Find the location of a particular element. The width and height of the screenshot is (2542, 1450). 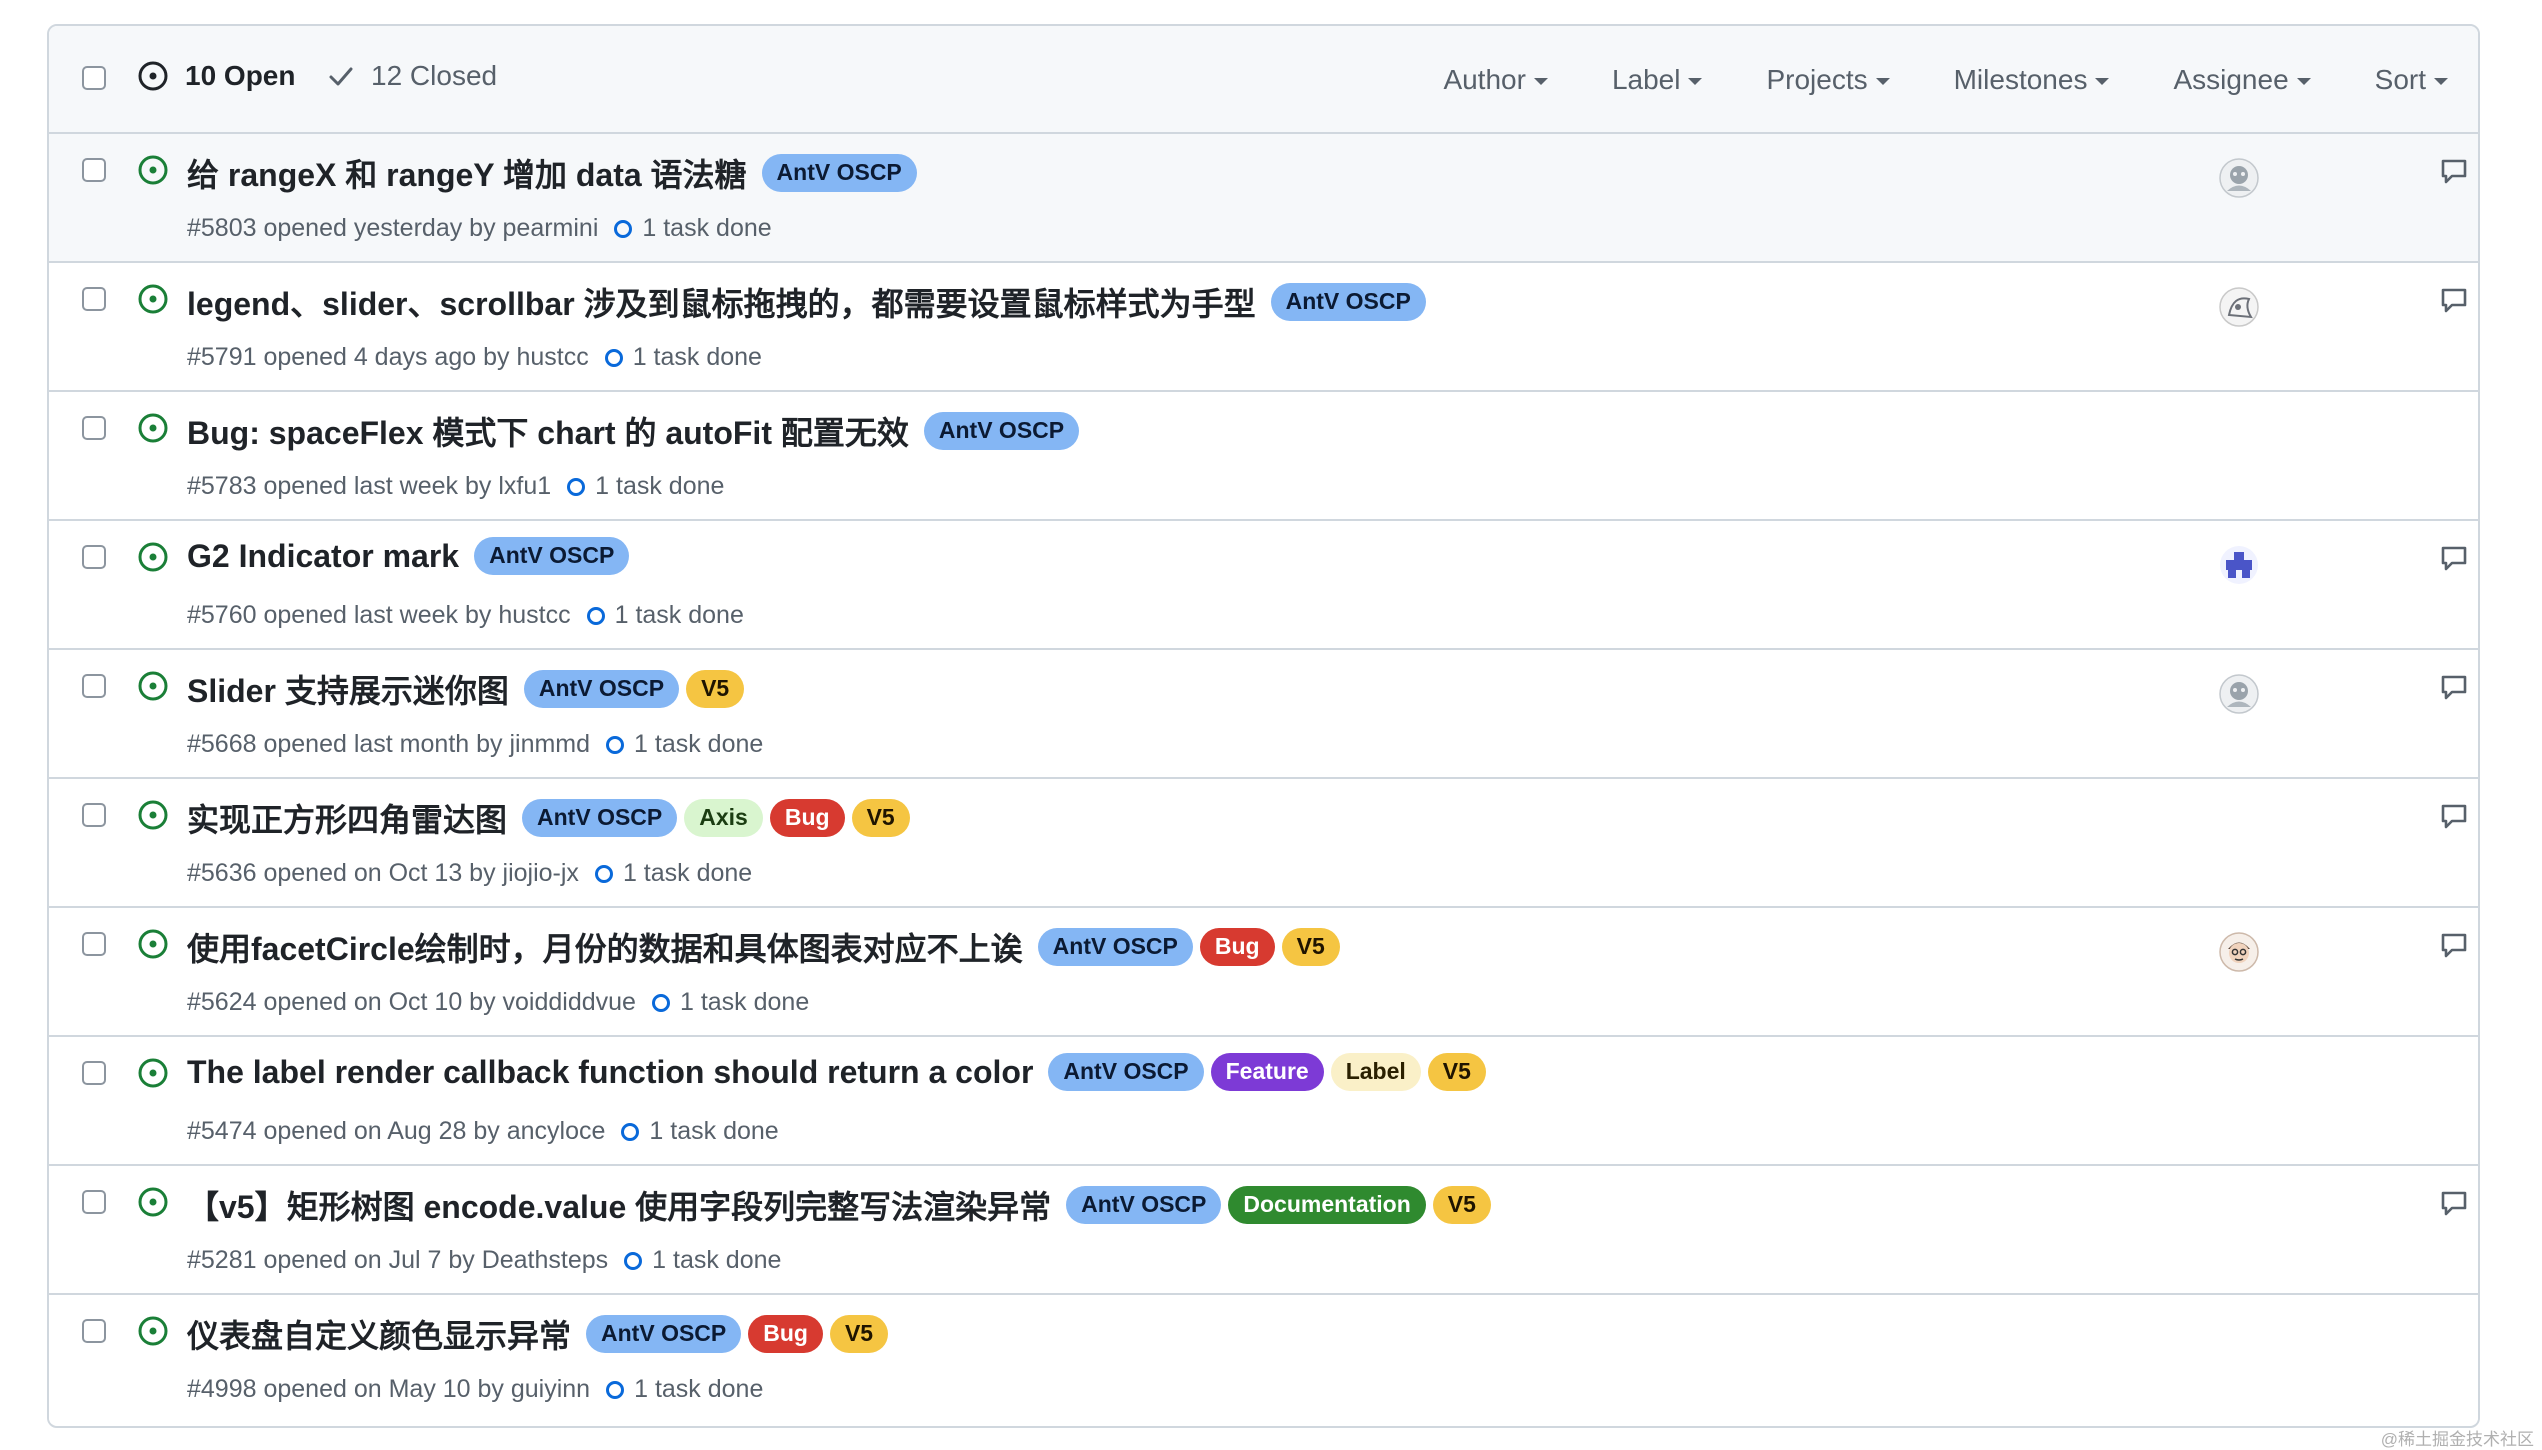

label-axis: Axis is located at coordinates (723, 818).